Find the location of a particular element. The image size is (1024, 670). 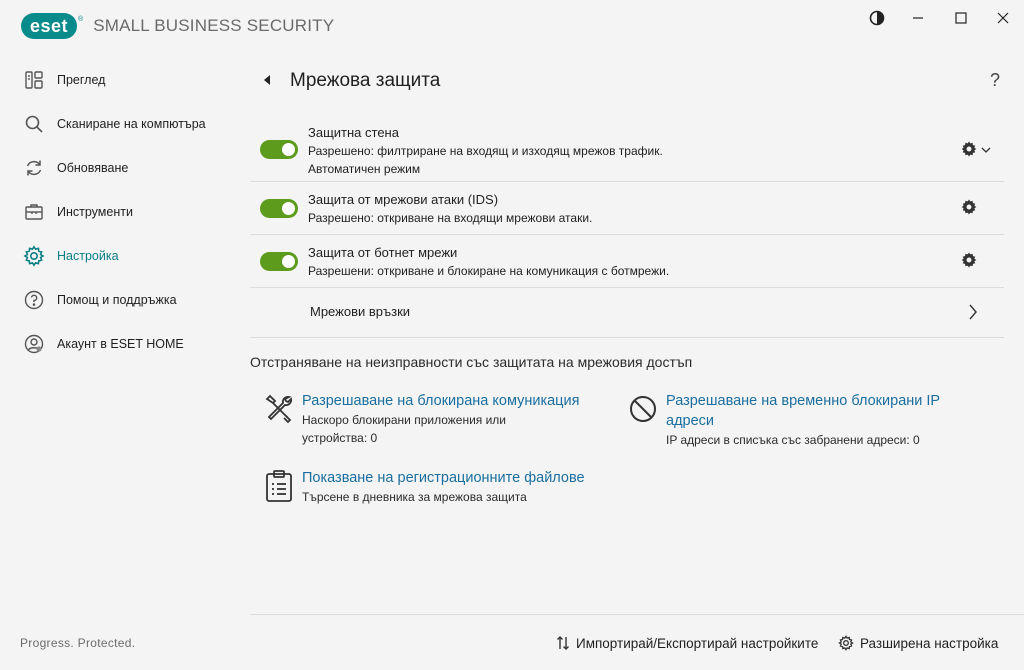

sidebar-item-label: Настройка is located at coordinates (88, 256).